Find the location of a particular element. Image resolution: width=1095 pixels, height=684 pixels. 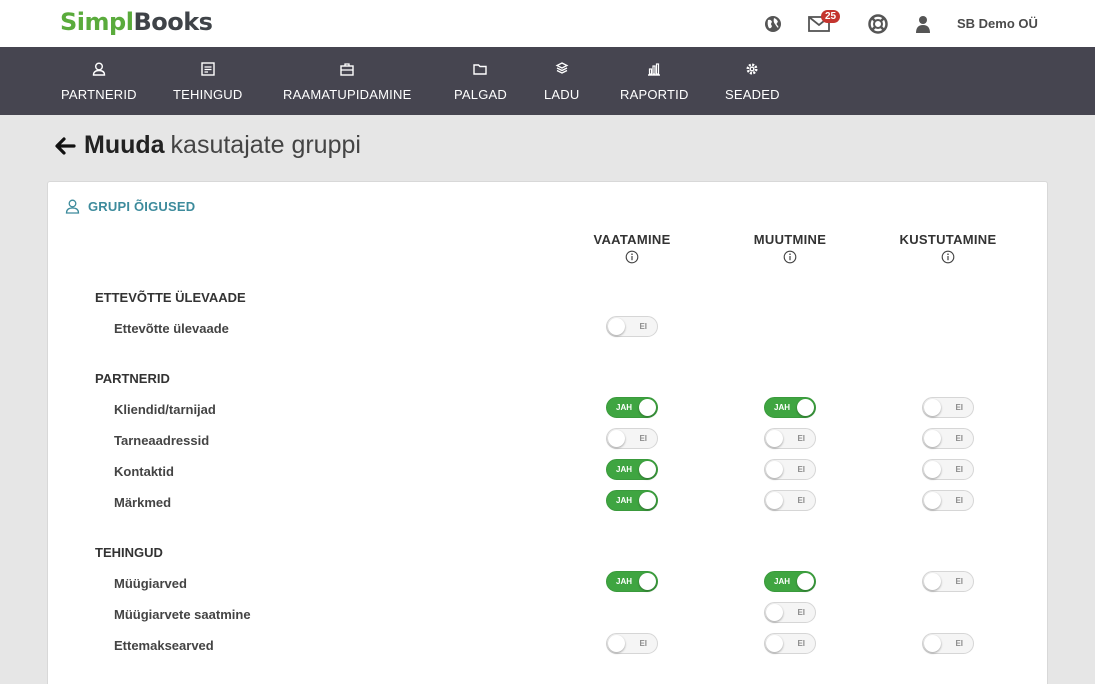

column-header-vaatamine: VAATAMINE is located at coordinates (632, 248).